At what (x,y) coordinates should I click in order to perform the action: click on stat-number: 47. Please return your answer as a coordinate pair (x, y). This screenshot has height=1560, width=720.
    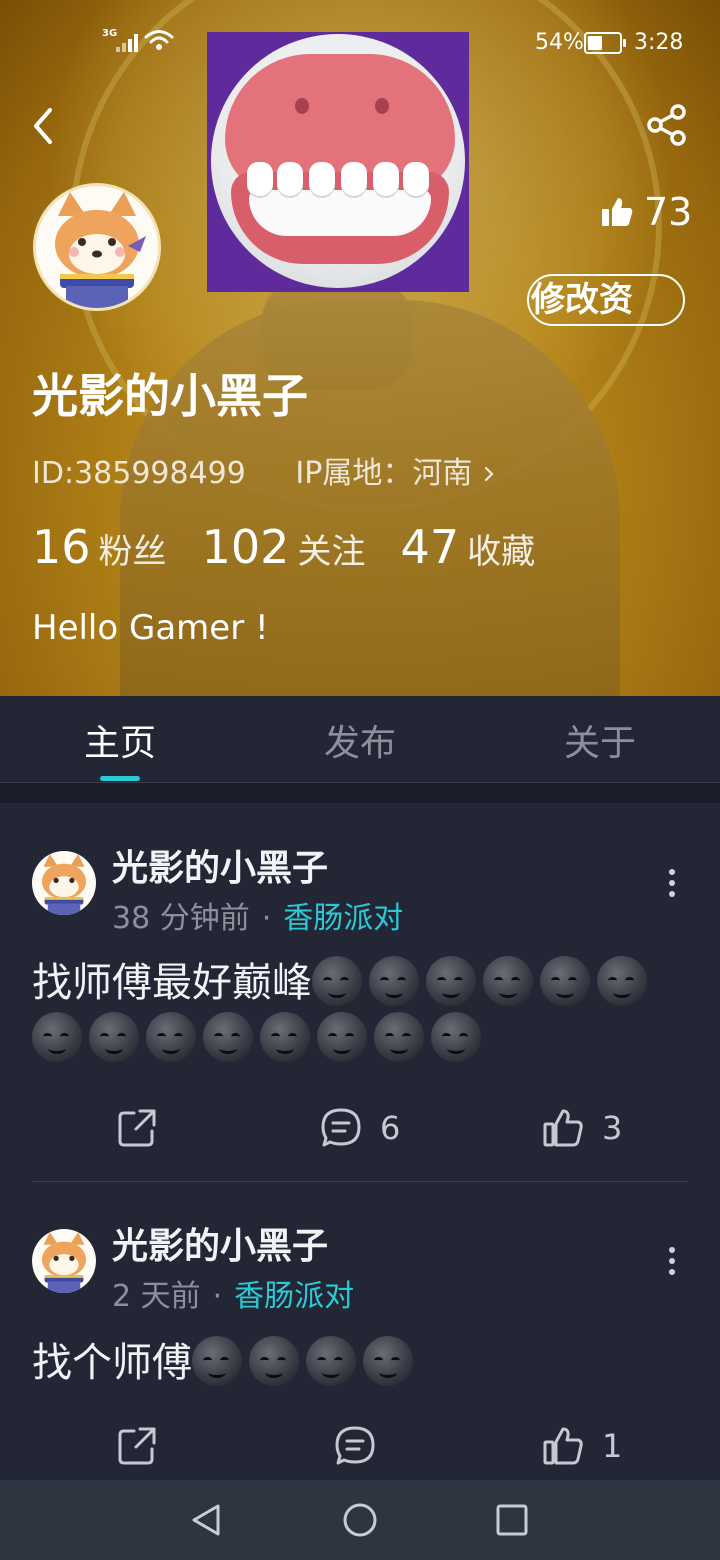
    Looking at the image, I should click on (430, 547).